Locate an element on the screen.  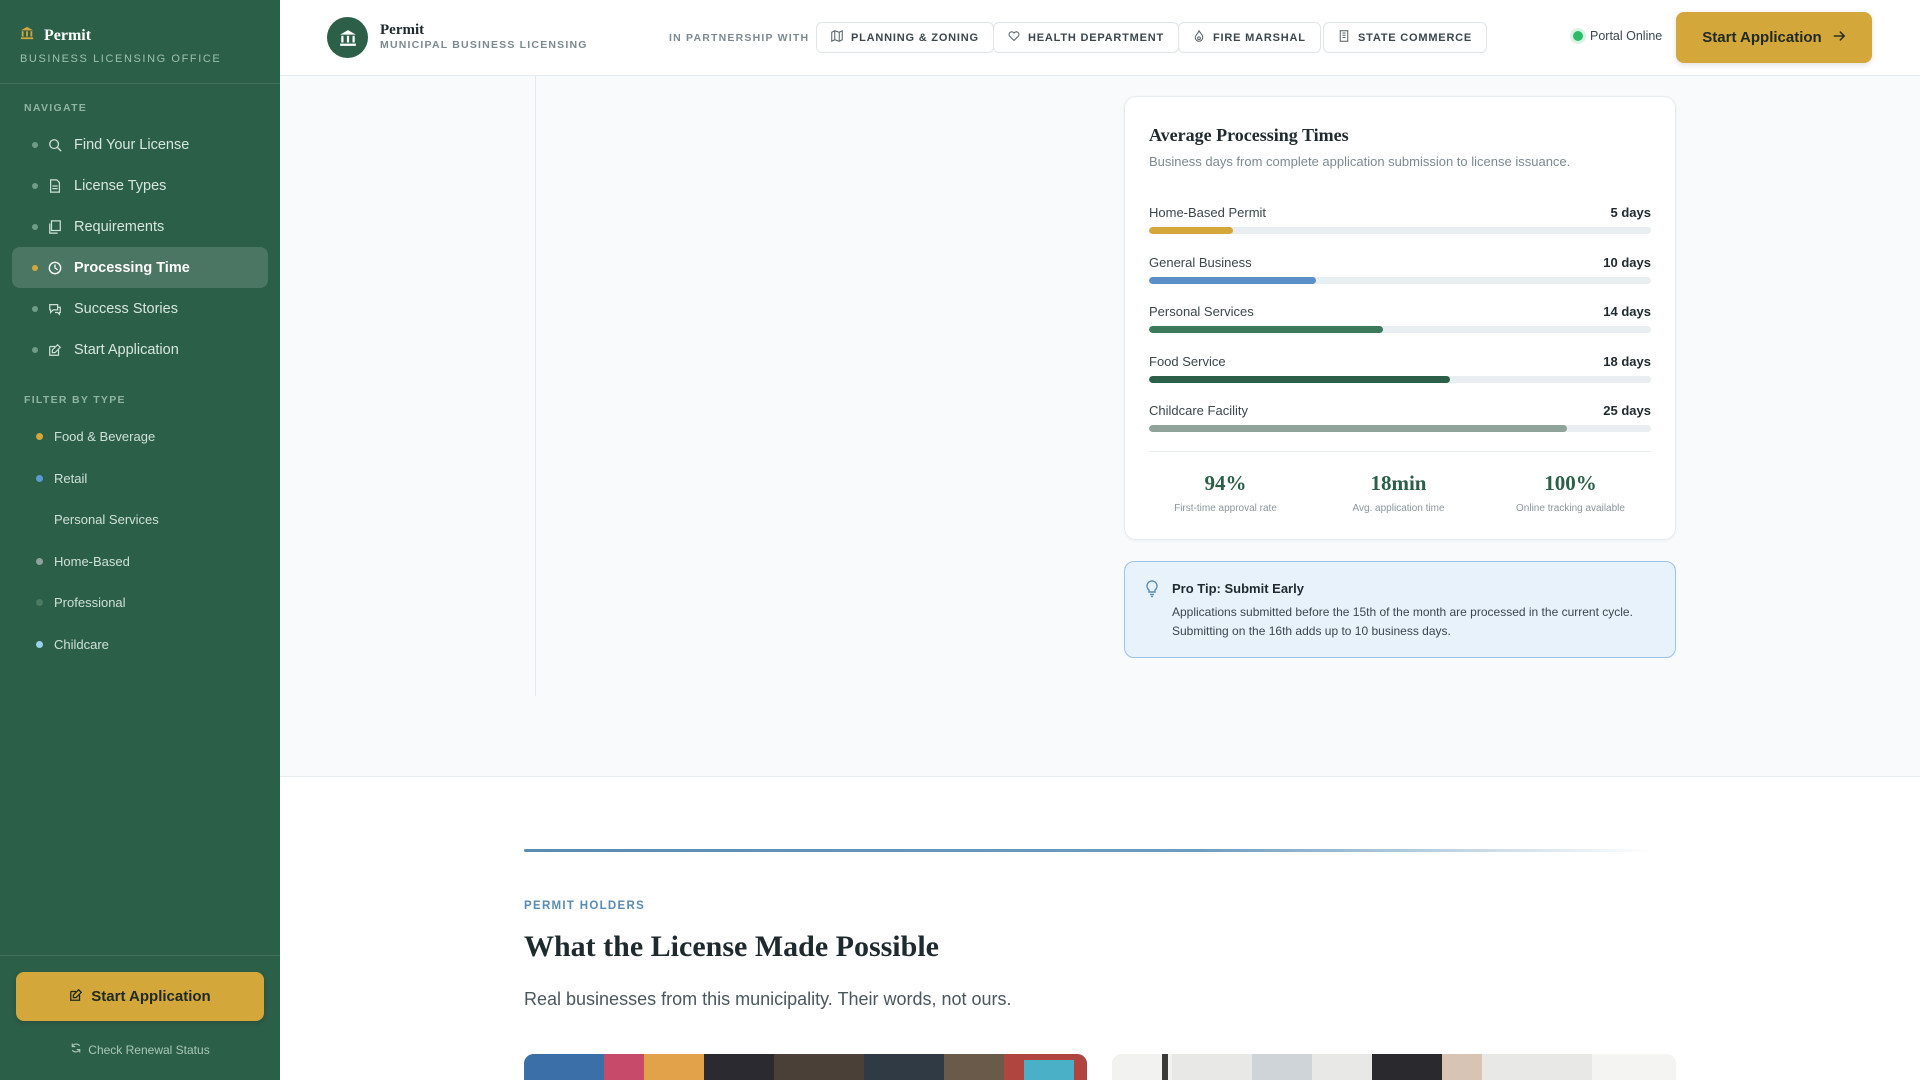
filter-childcare: Childcare is located at coordinates (140, 645).